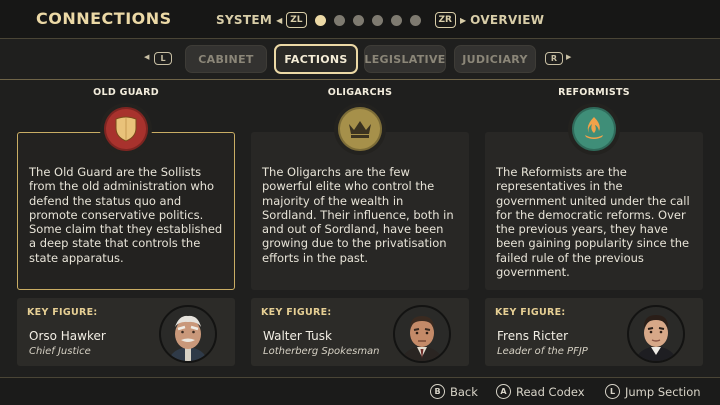 This screenshot has height=405, width=720. I want to click on flame-icon, so click(594, 128).